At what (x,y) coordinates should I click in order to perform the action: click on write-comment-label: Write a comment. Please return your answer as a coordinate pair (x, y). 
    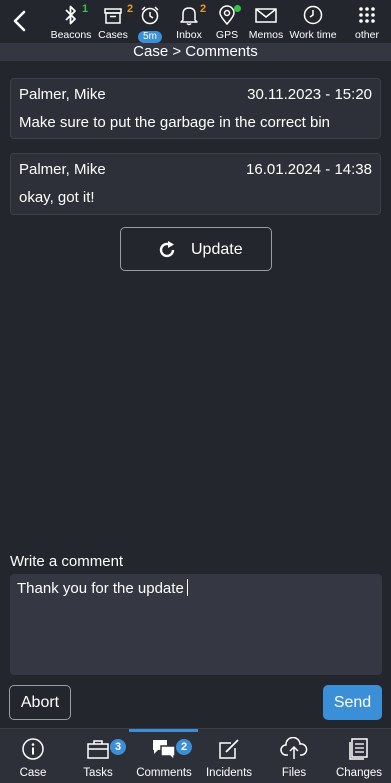
    Looking at the image, I should click on (67, 561).